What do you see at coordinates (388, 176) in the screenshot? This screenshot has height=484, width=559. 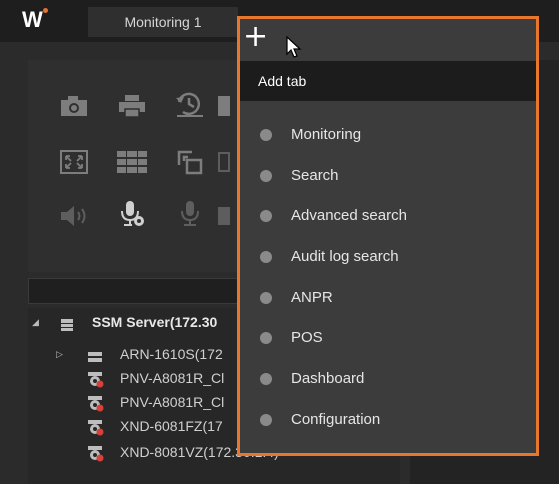 I see `menu-item-search: Search` at bounding box center [388, 176].